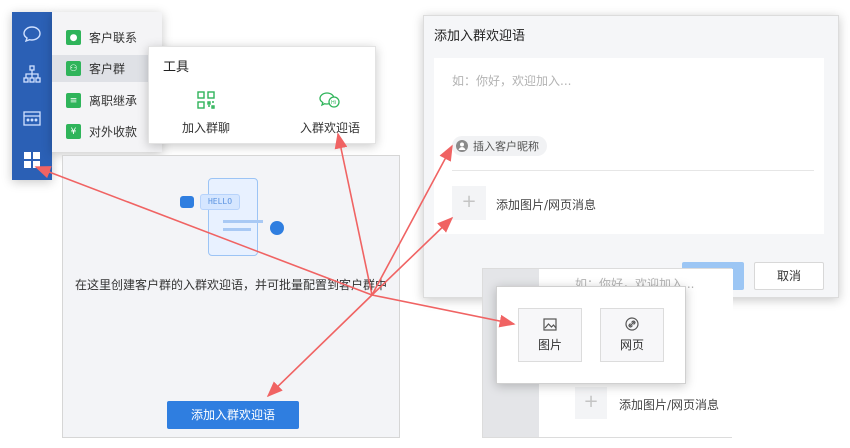 Image resolution: width=850 pixels, height=448 pixels. I want to click on image-icon, so click(550, 324).